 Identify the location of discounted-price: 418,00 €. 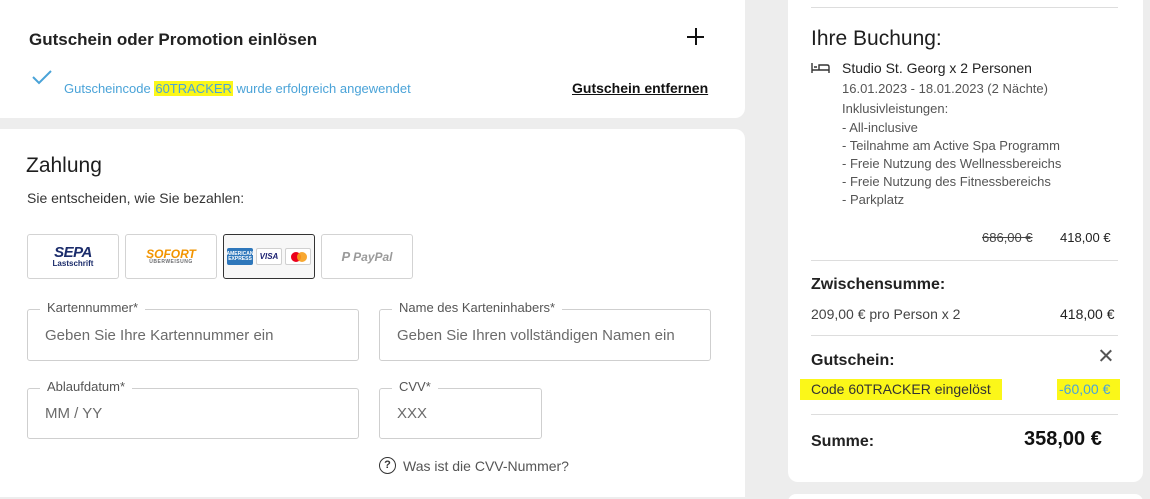
(1085, 237).